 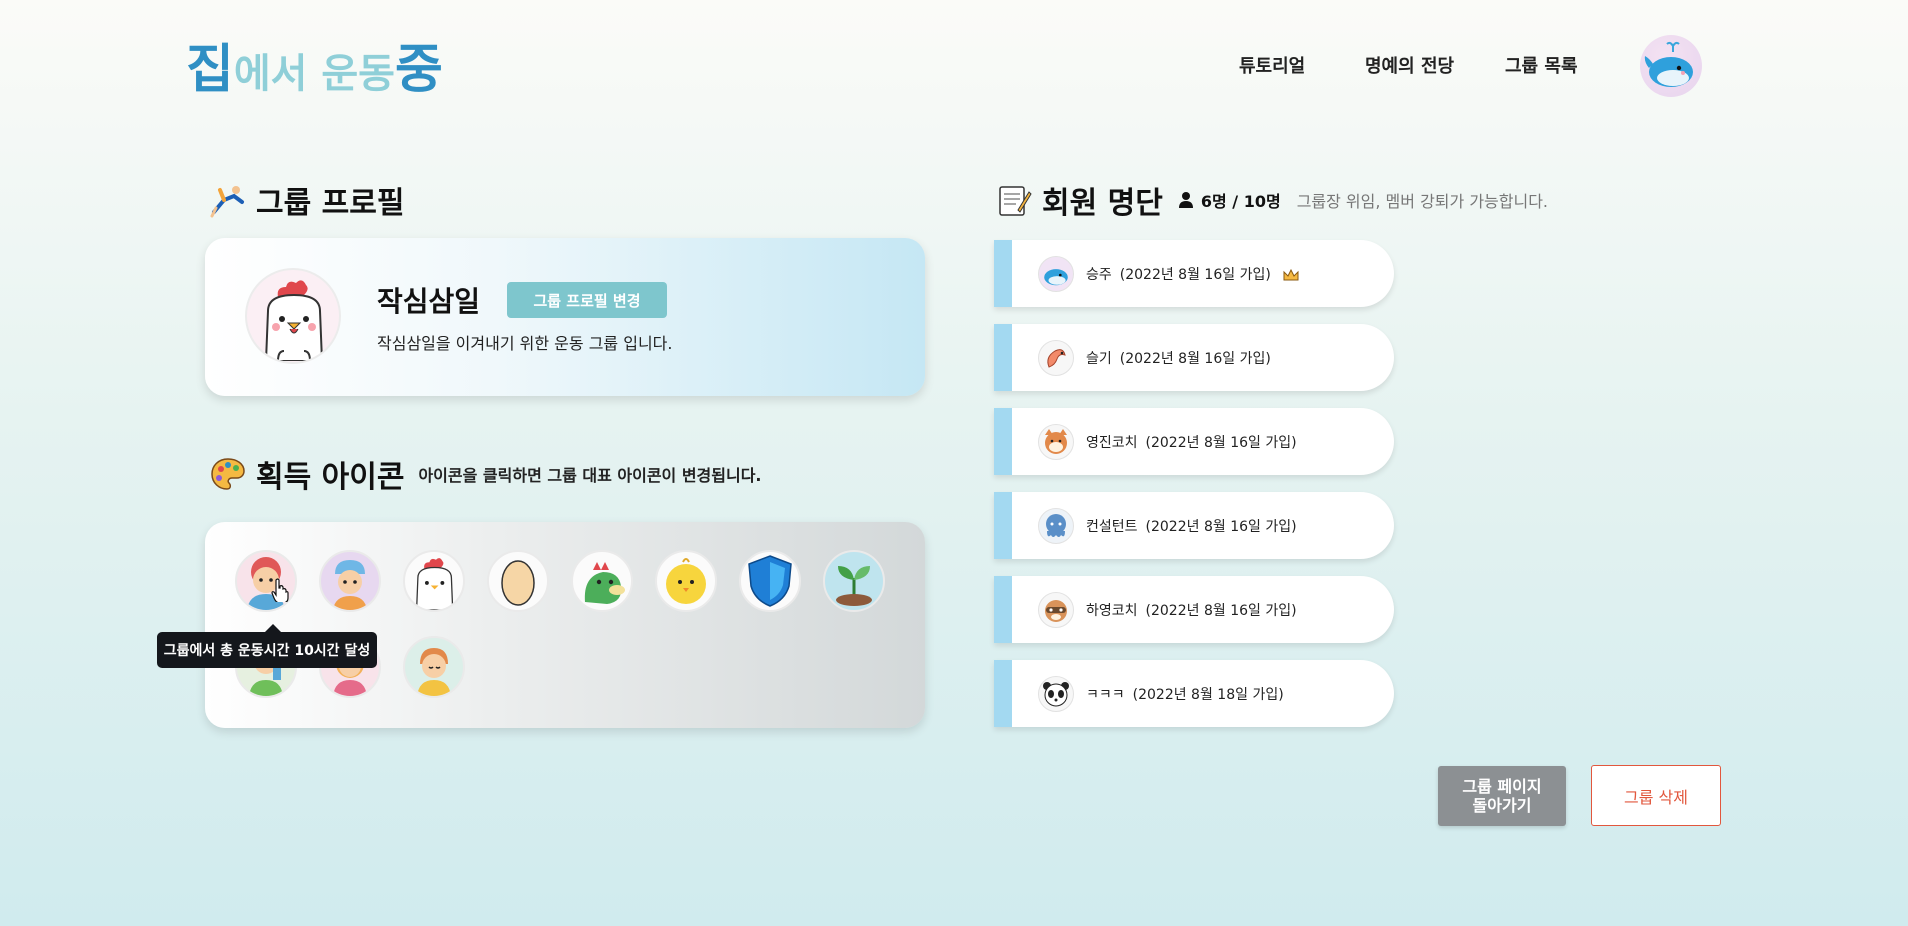 What do you see at coordinates (854, 586) in the screenshot?
I see `sprout-icon` at bounding box center [854, 586].